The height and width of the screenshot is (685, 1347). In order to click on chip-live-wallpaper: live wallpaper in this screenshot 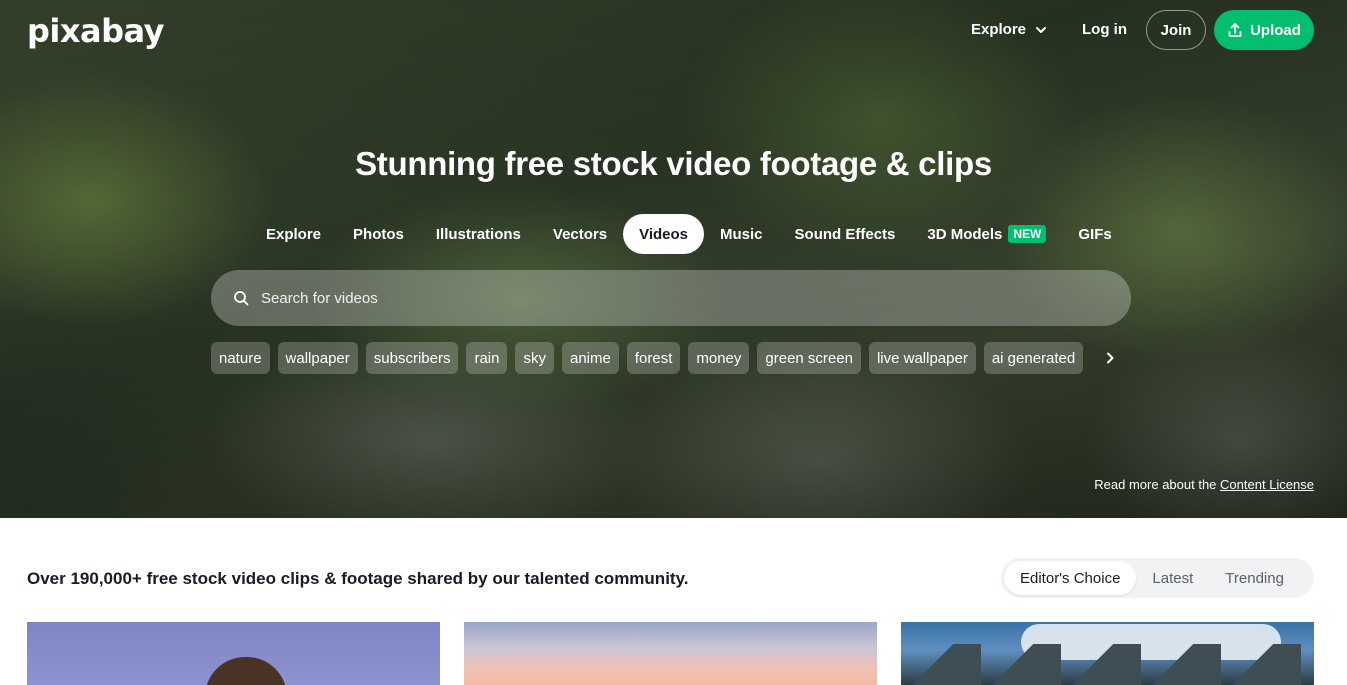, I will do `click(922, 358)`.